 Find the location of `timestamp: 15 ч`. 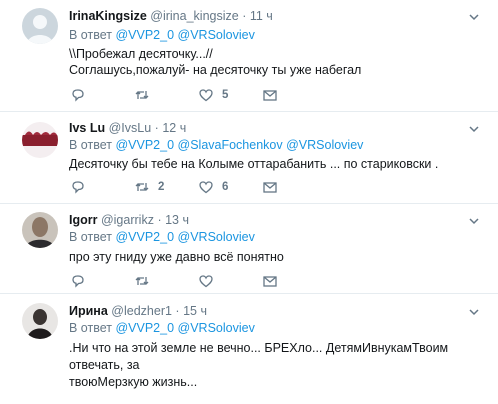

timestamp: 15 ч is located at coordinates (195, 311).